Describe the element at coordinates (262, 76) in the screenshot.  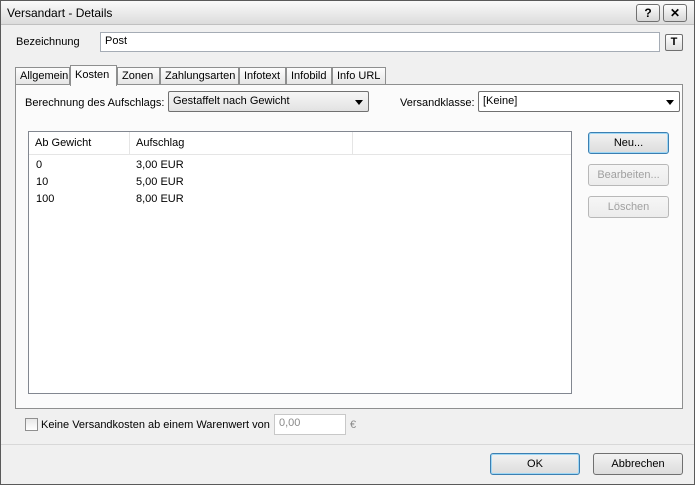
I see `tab-infotext: Infotext` at that location.